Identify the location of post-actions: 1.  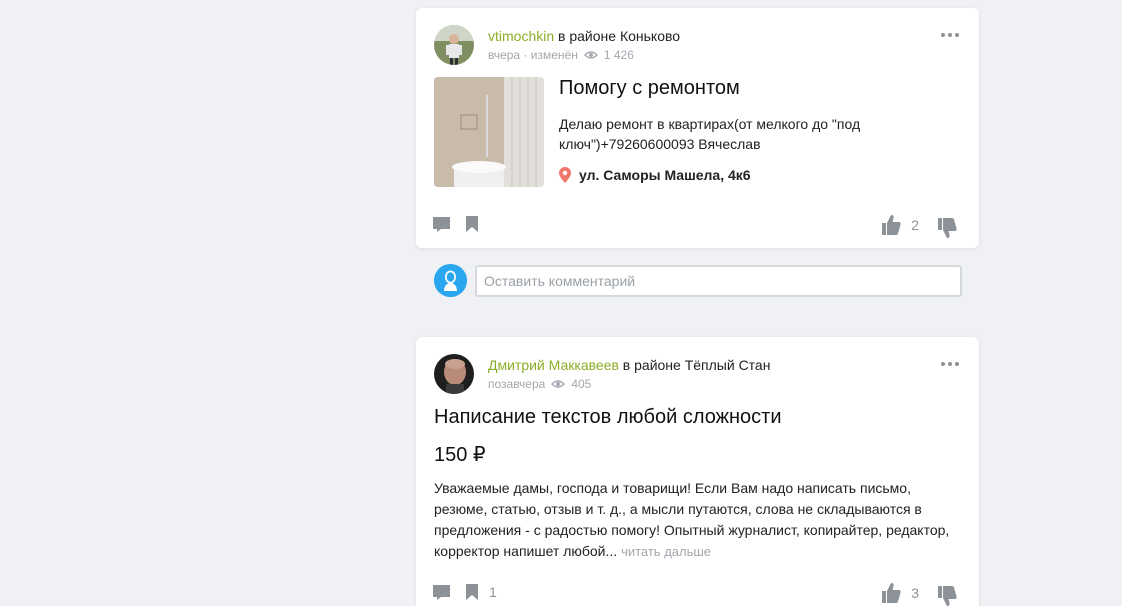
(464, 592).